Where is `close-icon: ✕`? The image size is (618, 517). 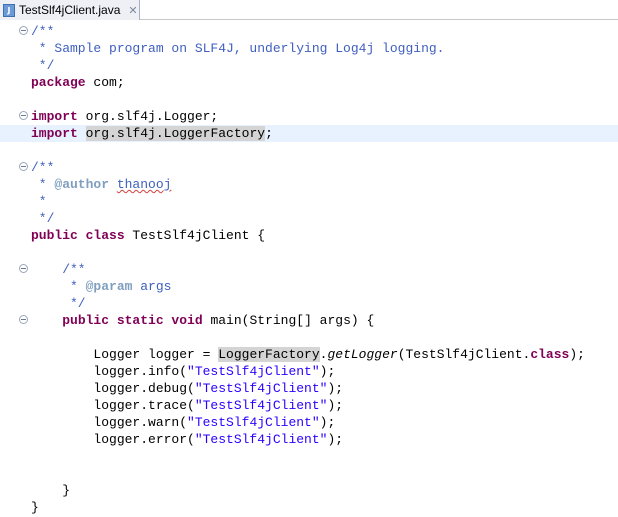
close-icon: ✕ is located at coordinates (132, 10).